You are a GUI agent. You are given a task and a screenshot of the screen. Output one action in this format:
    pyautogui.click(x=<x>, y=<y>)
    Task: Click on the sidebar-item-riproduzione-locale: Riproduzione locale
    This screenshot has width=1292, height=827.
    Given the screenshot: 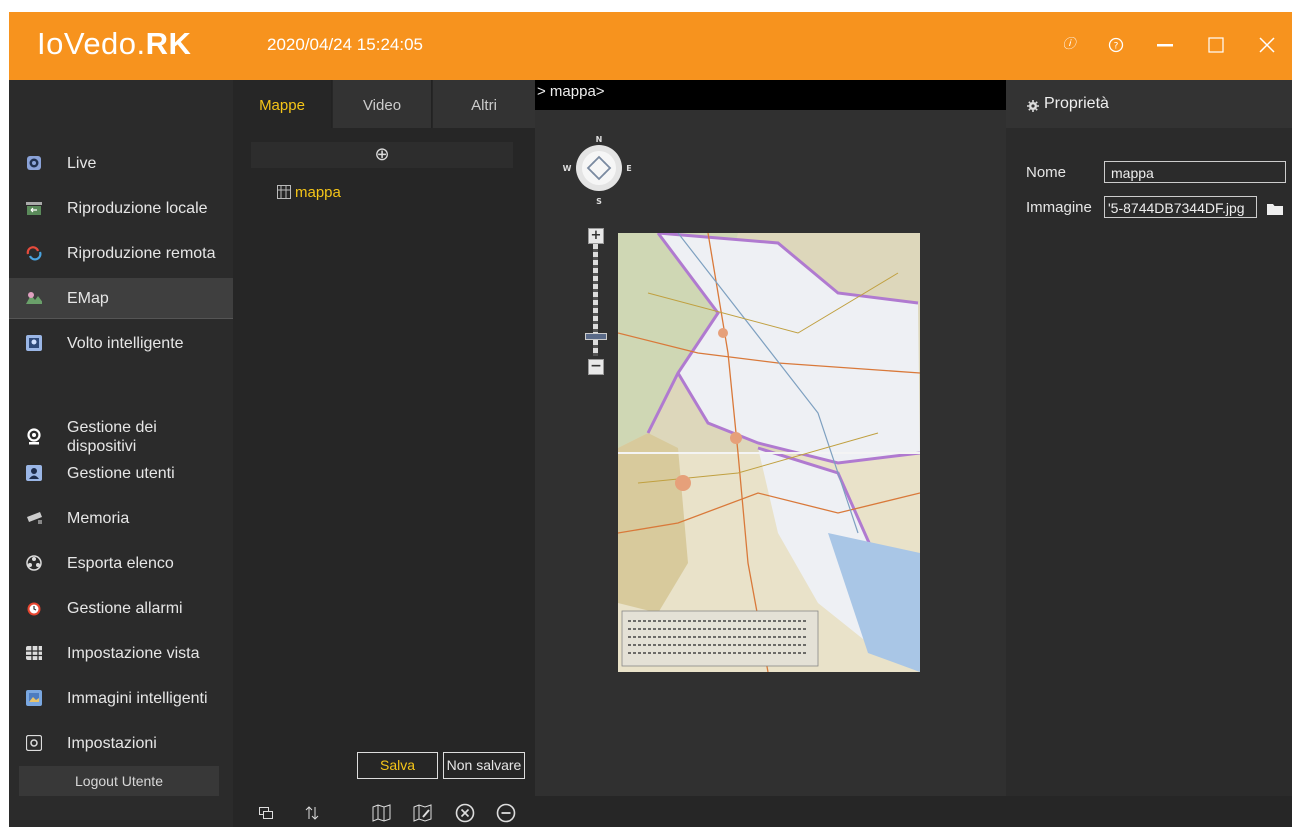 What is the action you would take?
    pyautogui.click(x=121, y=208)
    